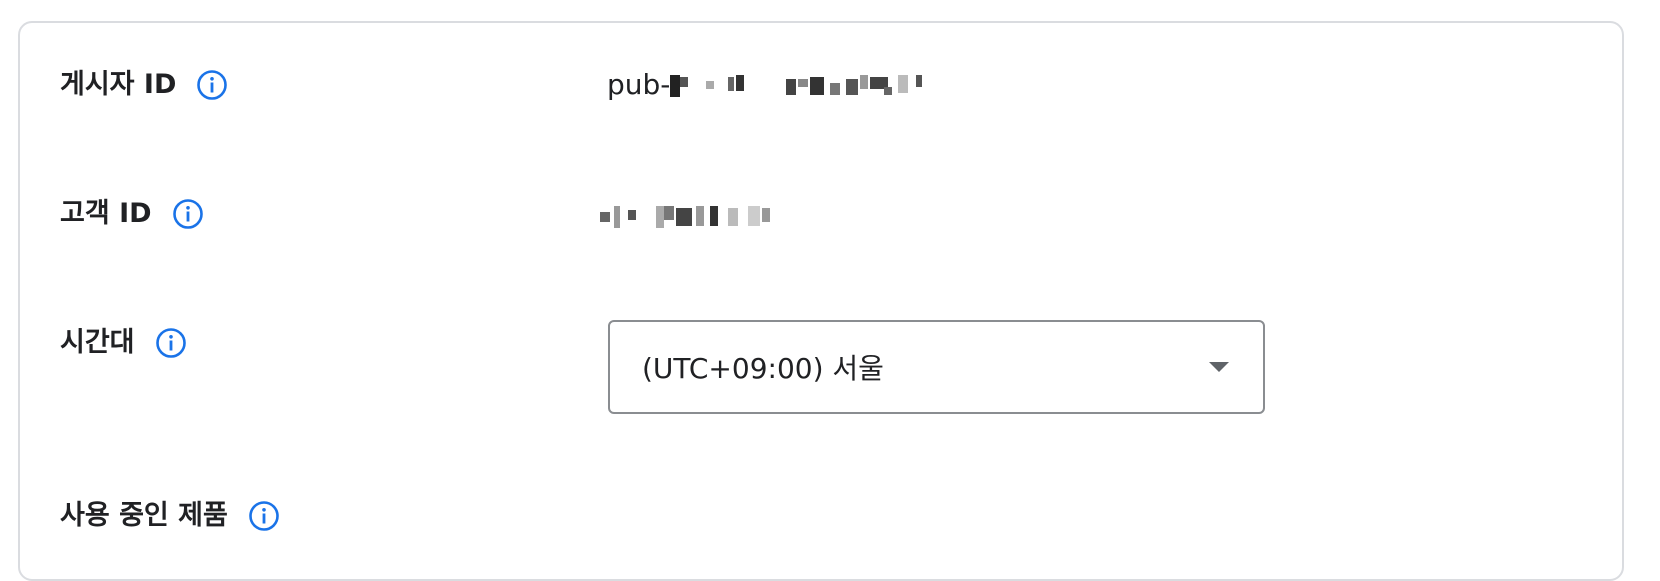 The image size is (1660, 581). Describe the element at coordinates (639, 84) in the screenshot. I see `publisher-id-prefix: pub-` at that location.